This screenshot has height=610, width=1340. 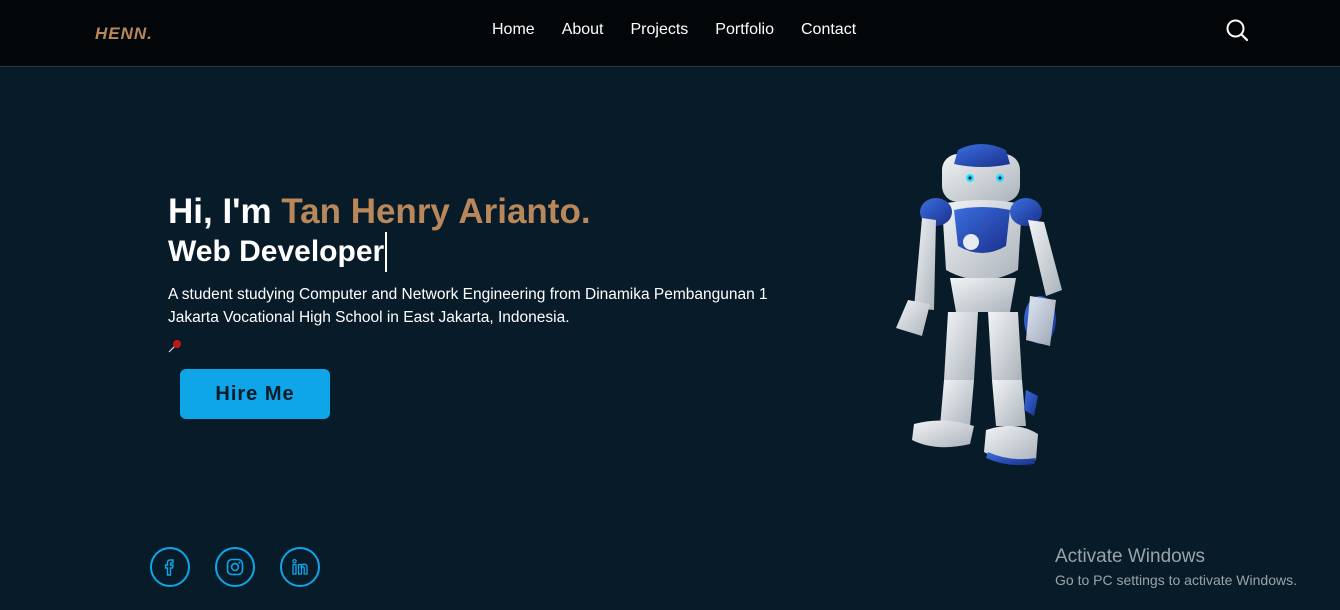 I want to click on hire-me-button: Hire Me, so click(x=255, y=394).